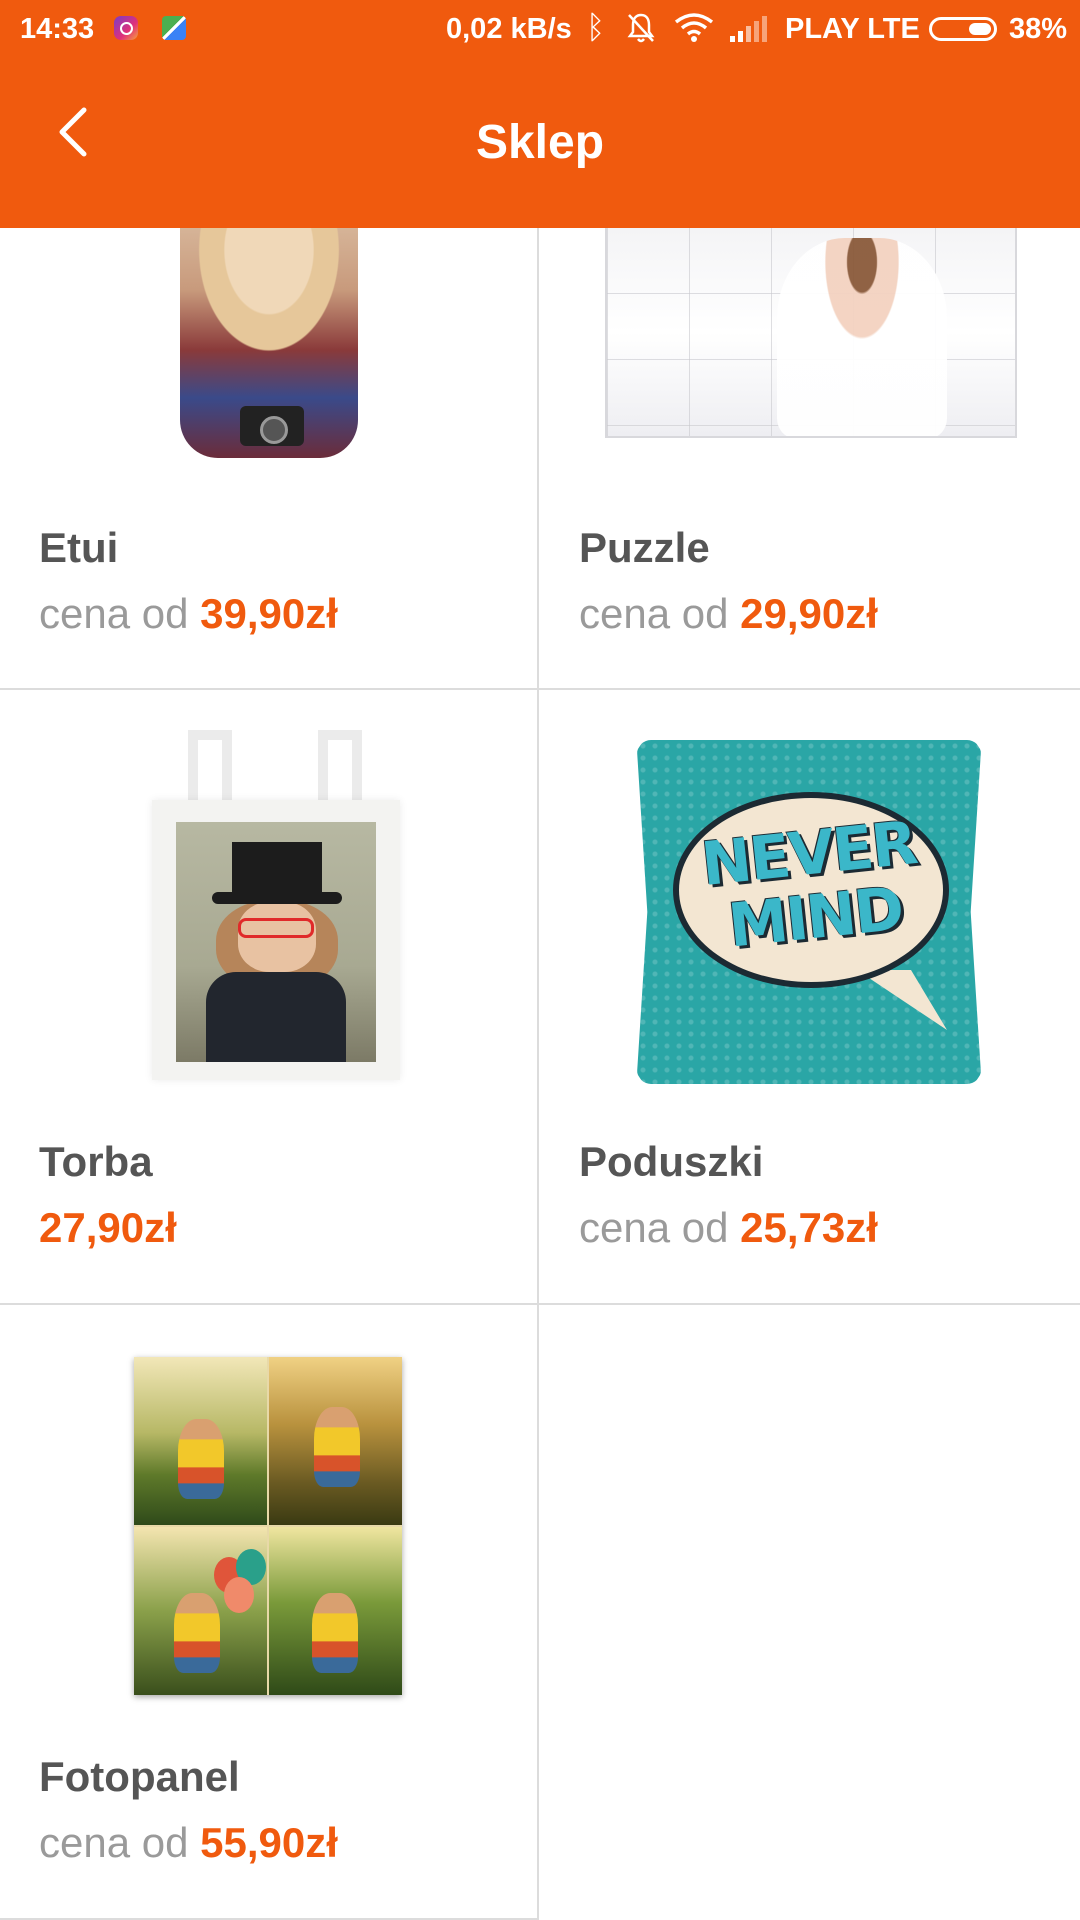 The image size is (1080, 1920). I want to click on product-price: cena od 29,90zł, so click(728, 614).